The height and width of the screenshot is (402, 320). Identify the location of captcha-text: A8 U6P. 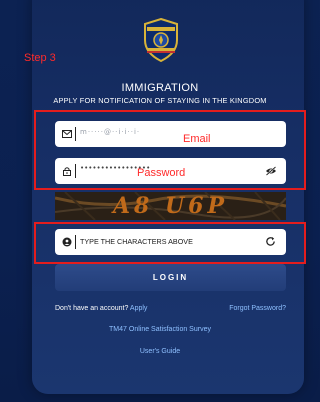
(170, 206).